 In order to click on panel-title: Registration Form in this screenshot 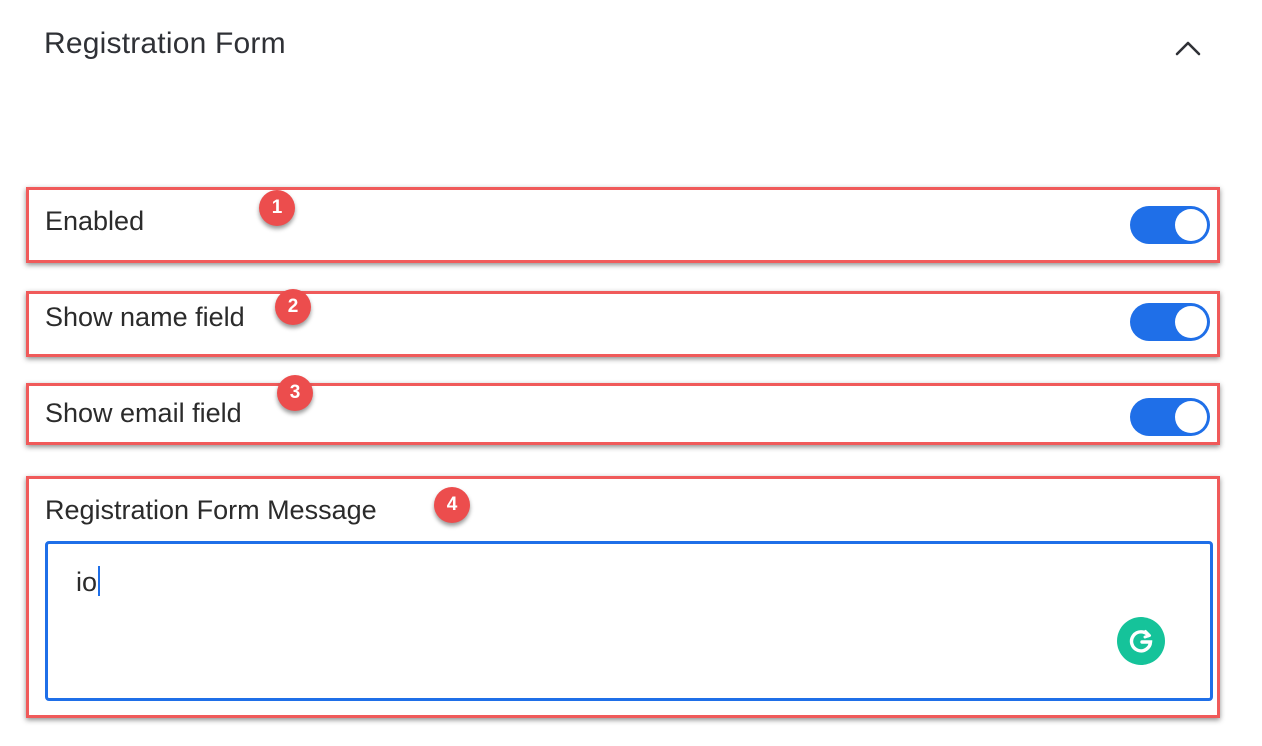, I will do `click(165, 43)`.